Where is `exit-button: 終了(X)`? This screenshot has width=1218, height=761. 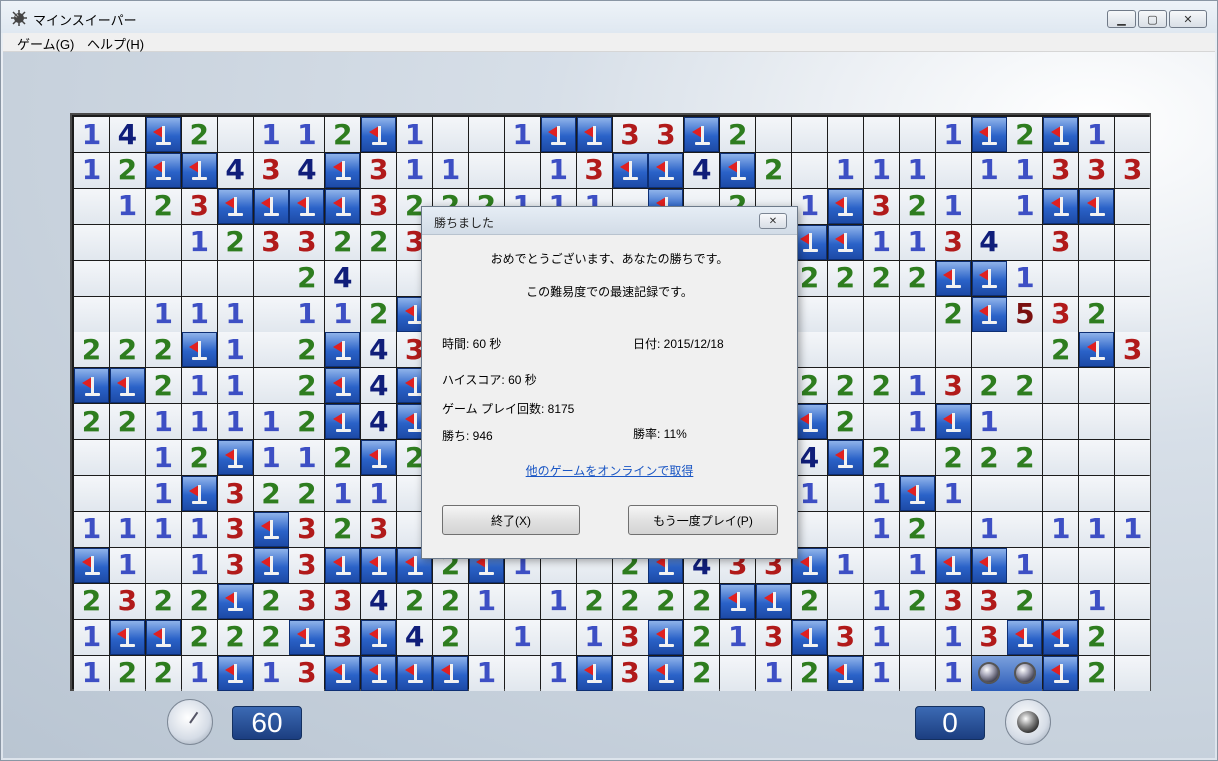 exit-button: 終了(X) is located at coordinates (511, 520).